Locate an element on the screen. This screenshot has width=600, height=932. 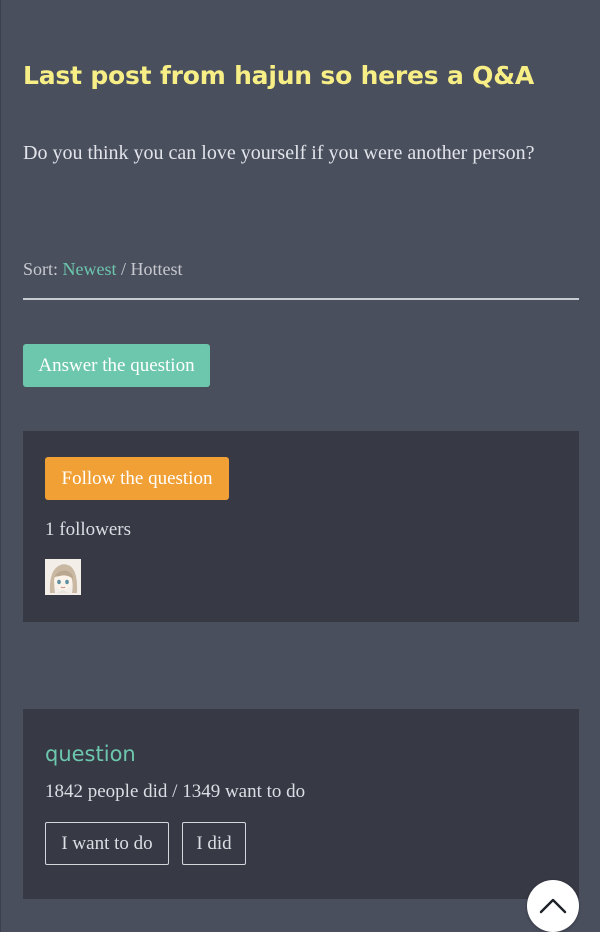
avatar-icon is located at coordinates (63, 577).